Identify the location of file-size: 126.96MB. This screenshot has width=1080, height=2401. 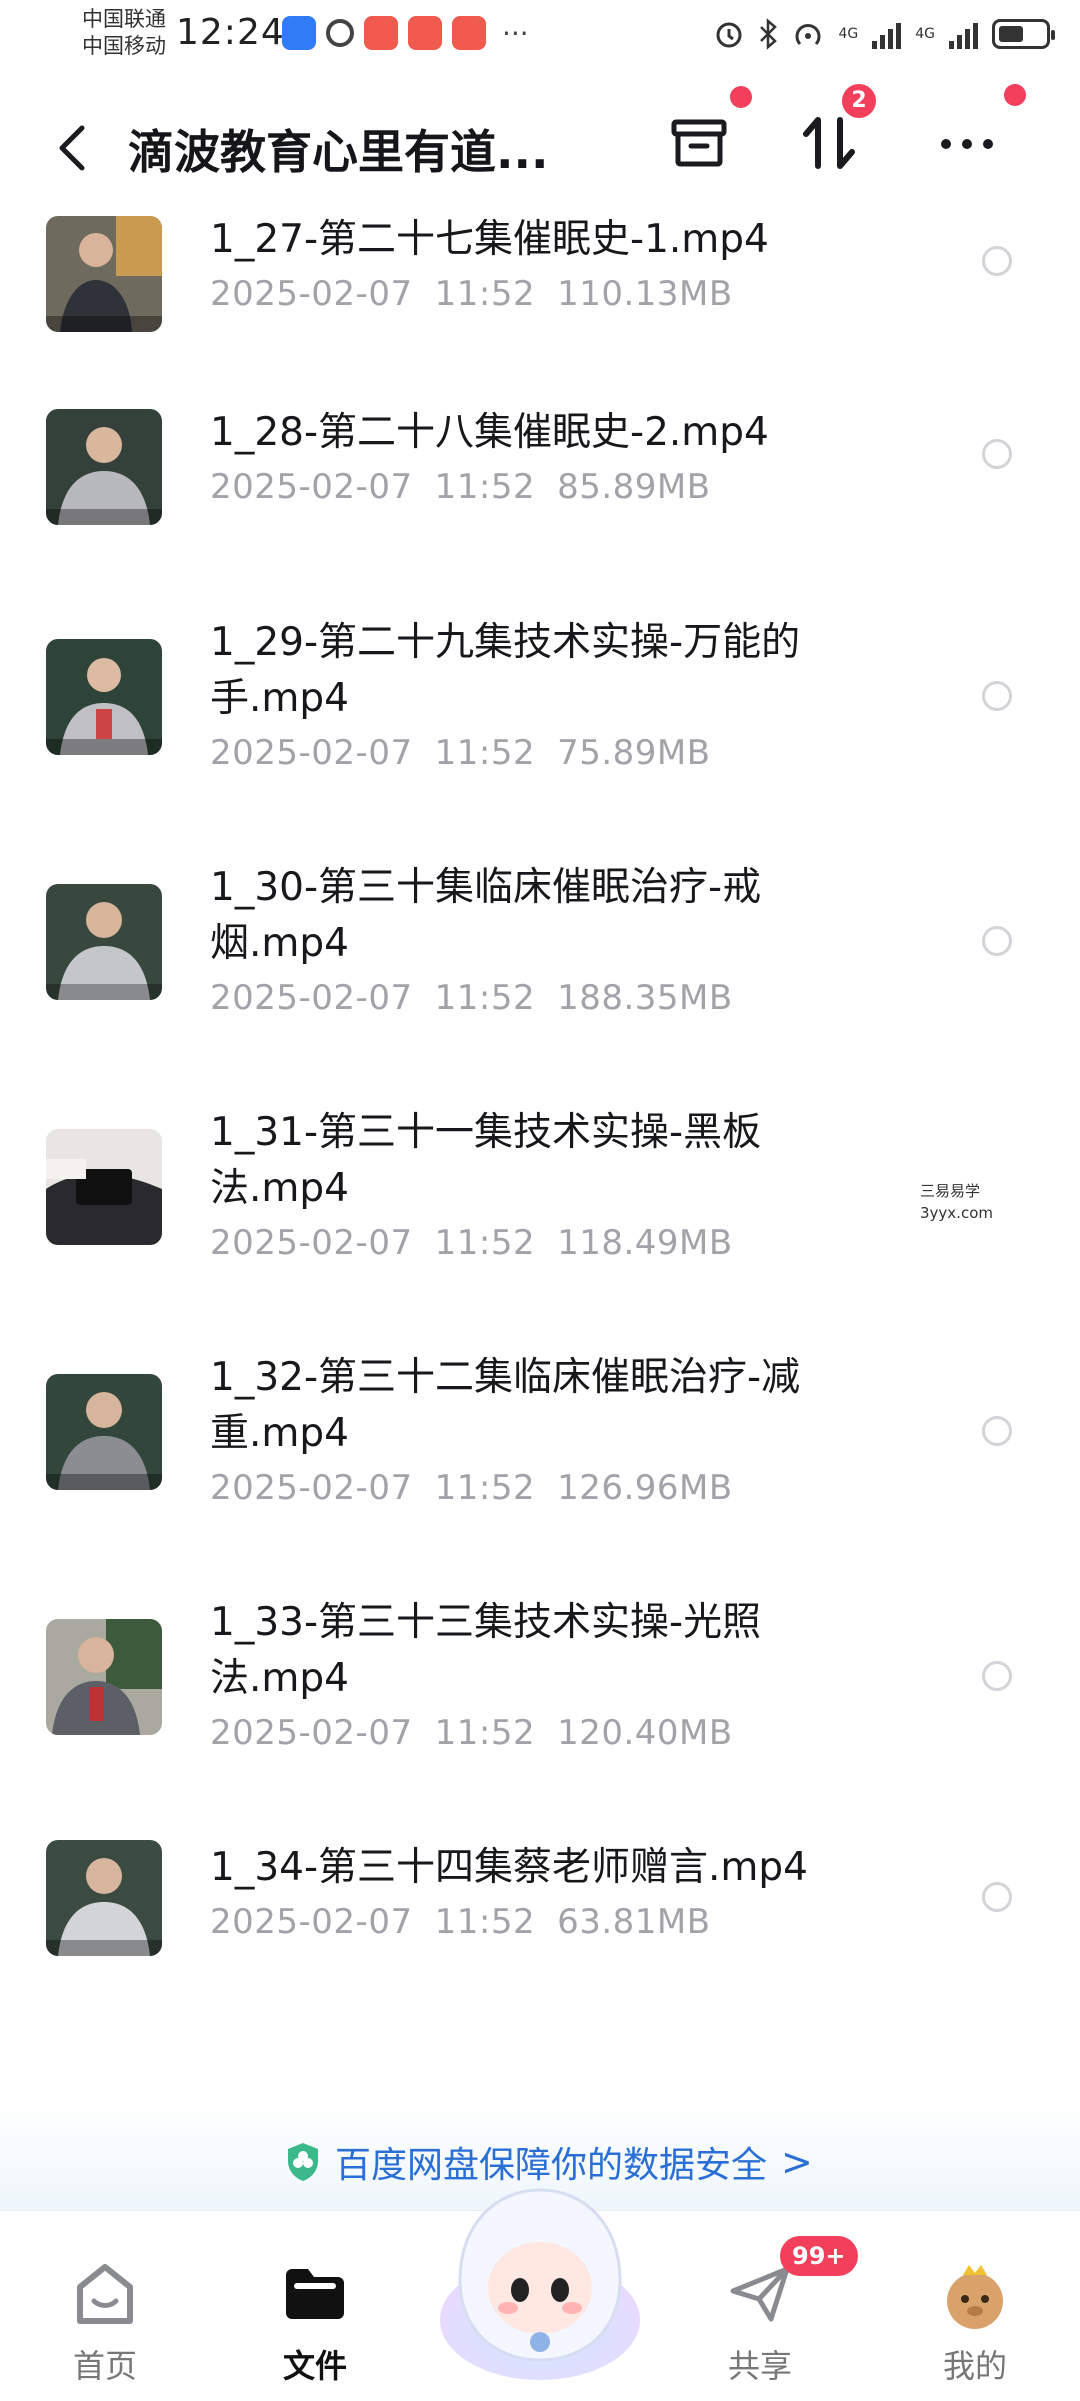
(645, 1488).